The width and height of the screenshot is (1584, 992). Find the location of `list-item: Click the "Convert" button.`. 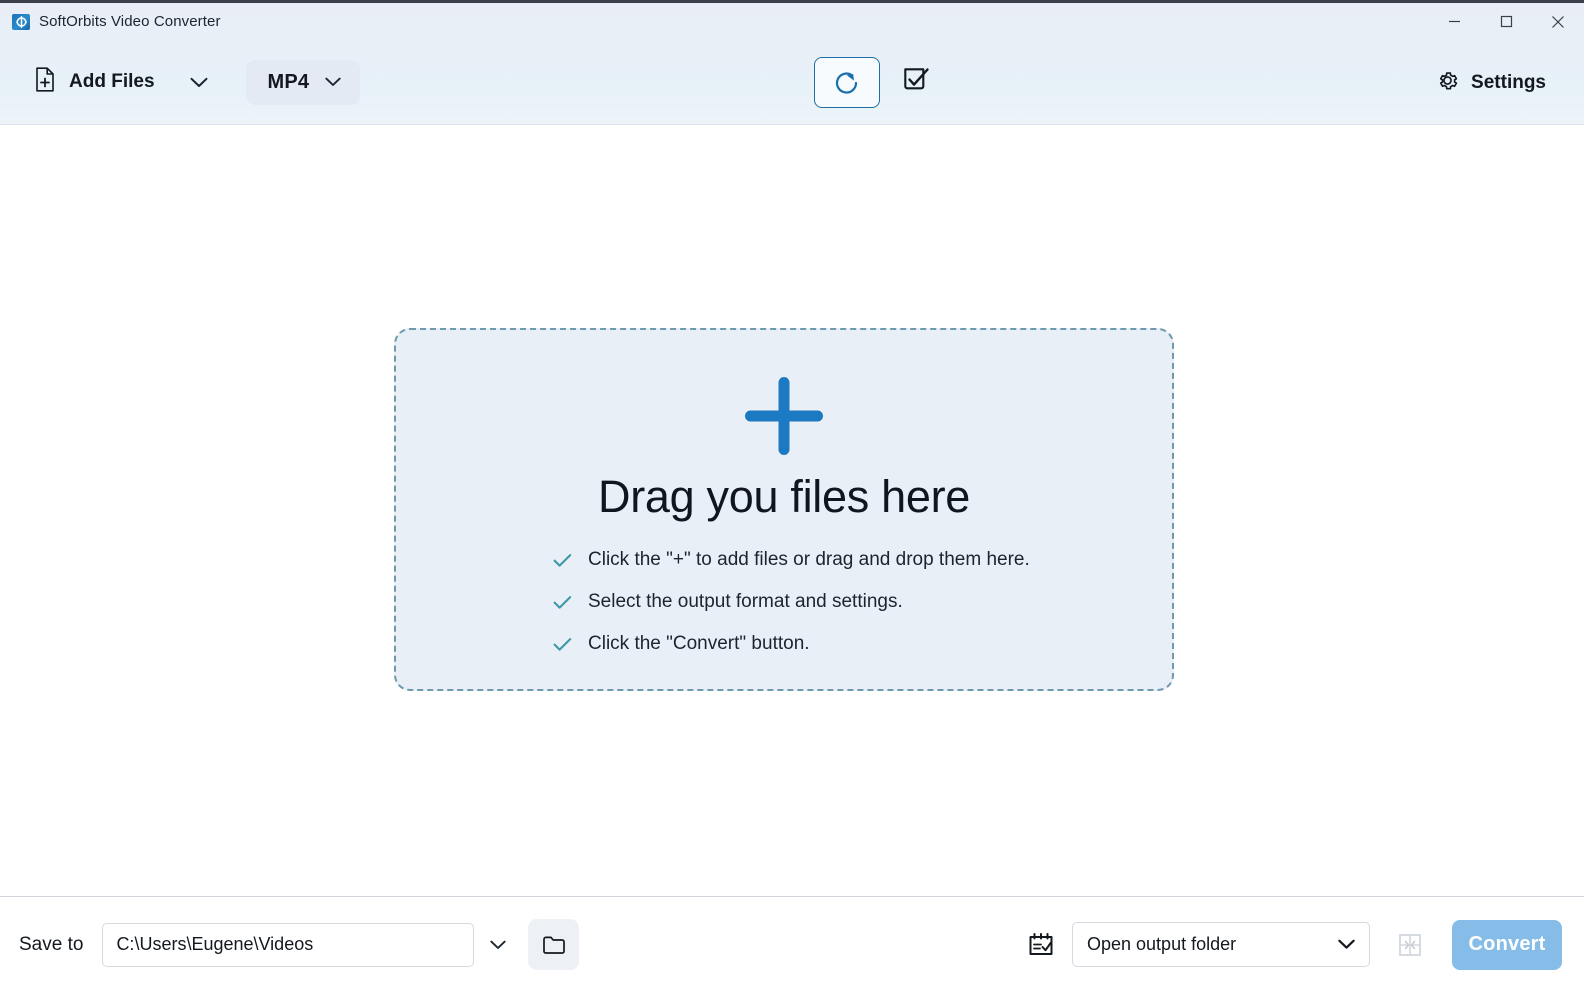

list-item: Click the "Convert" button. is located at coordinates (791, 644).